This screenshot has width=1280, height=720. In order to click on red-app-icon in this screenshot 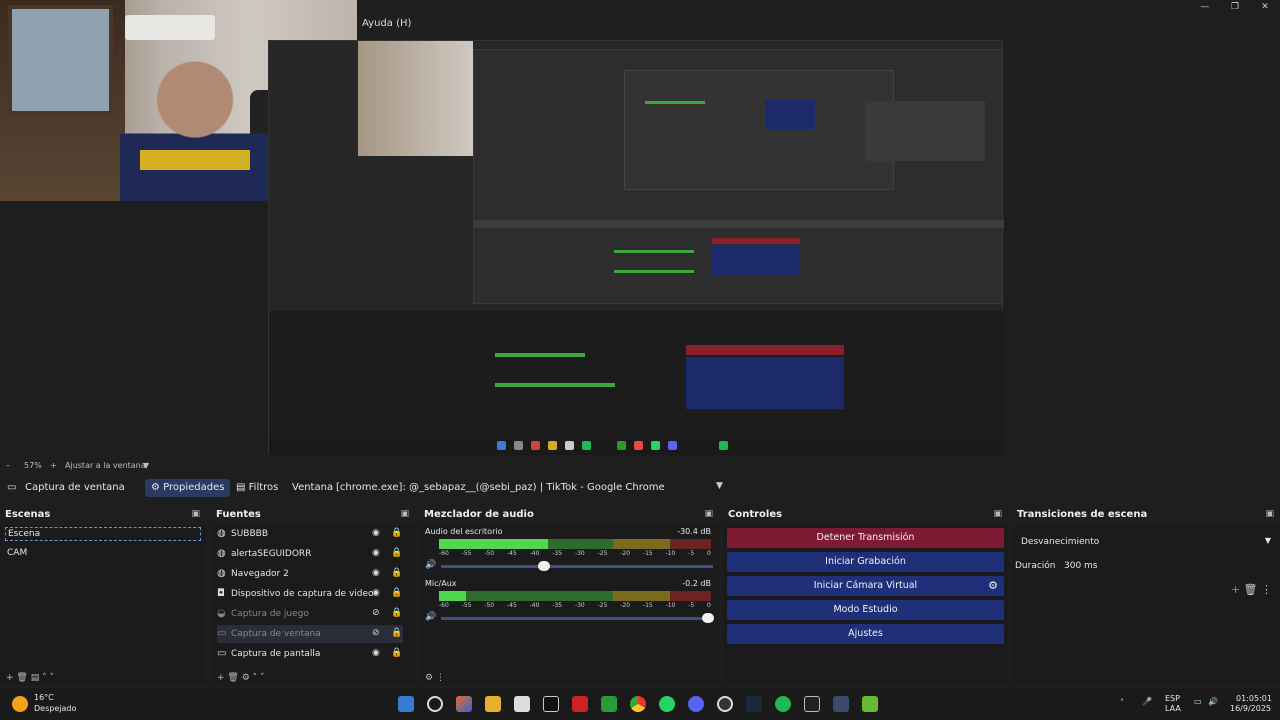, I will do `click(580, 704)`.